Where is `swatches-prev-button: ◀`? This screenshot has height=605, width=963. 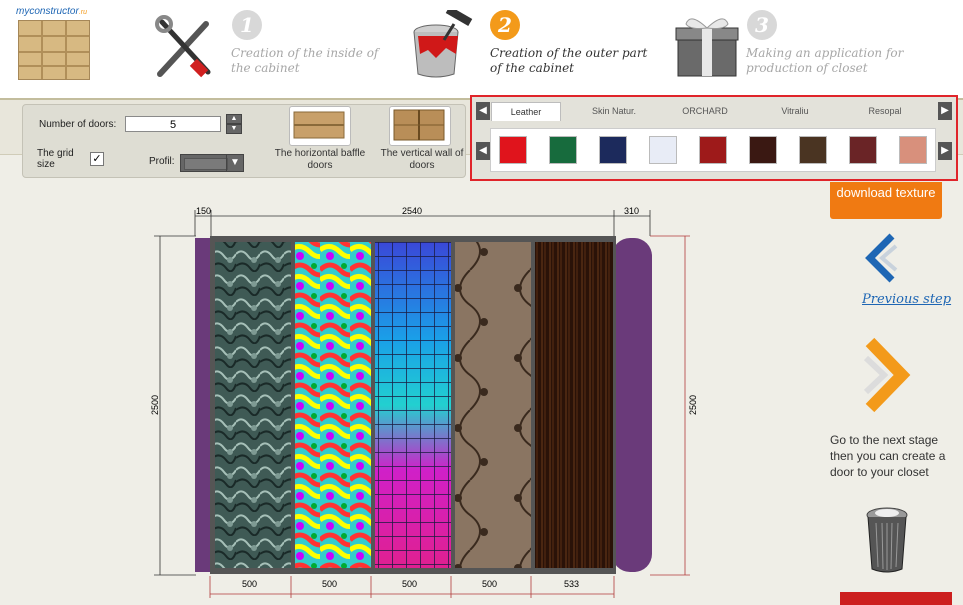
swatches-prev-button: ◀ is located at coordinates (483, 151).